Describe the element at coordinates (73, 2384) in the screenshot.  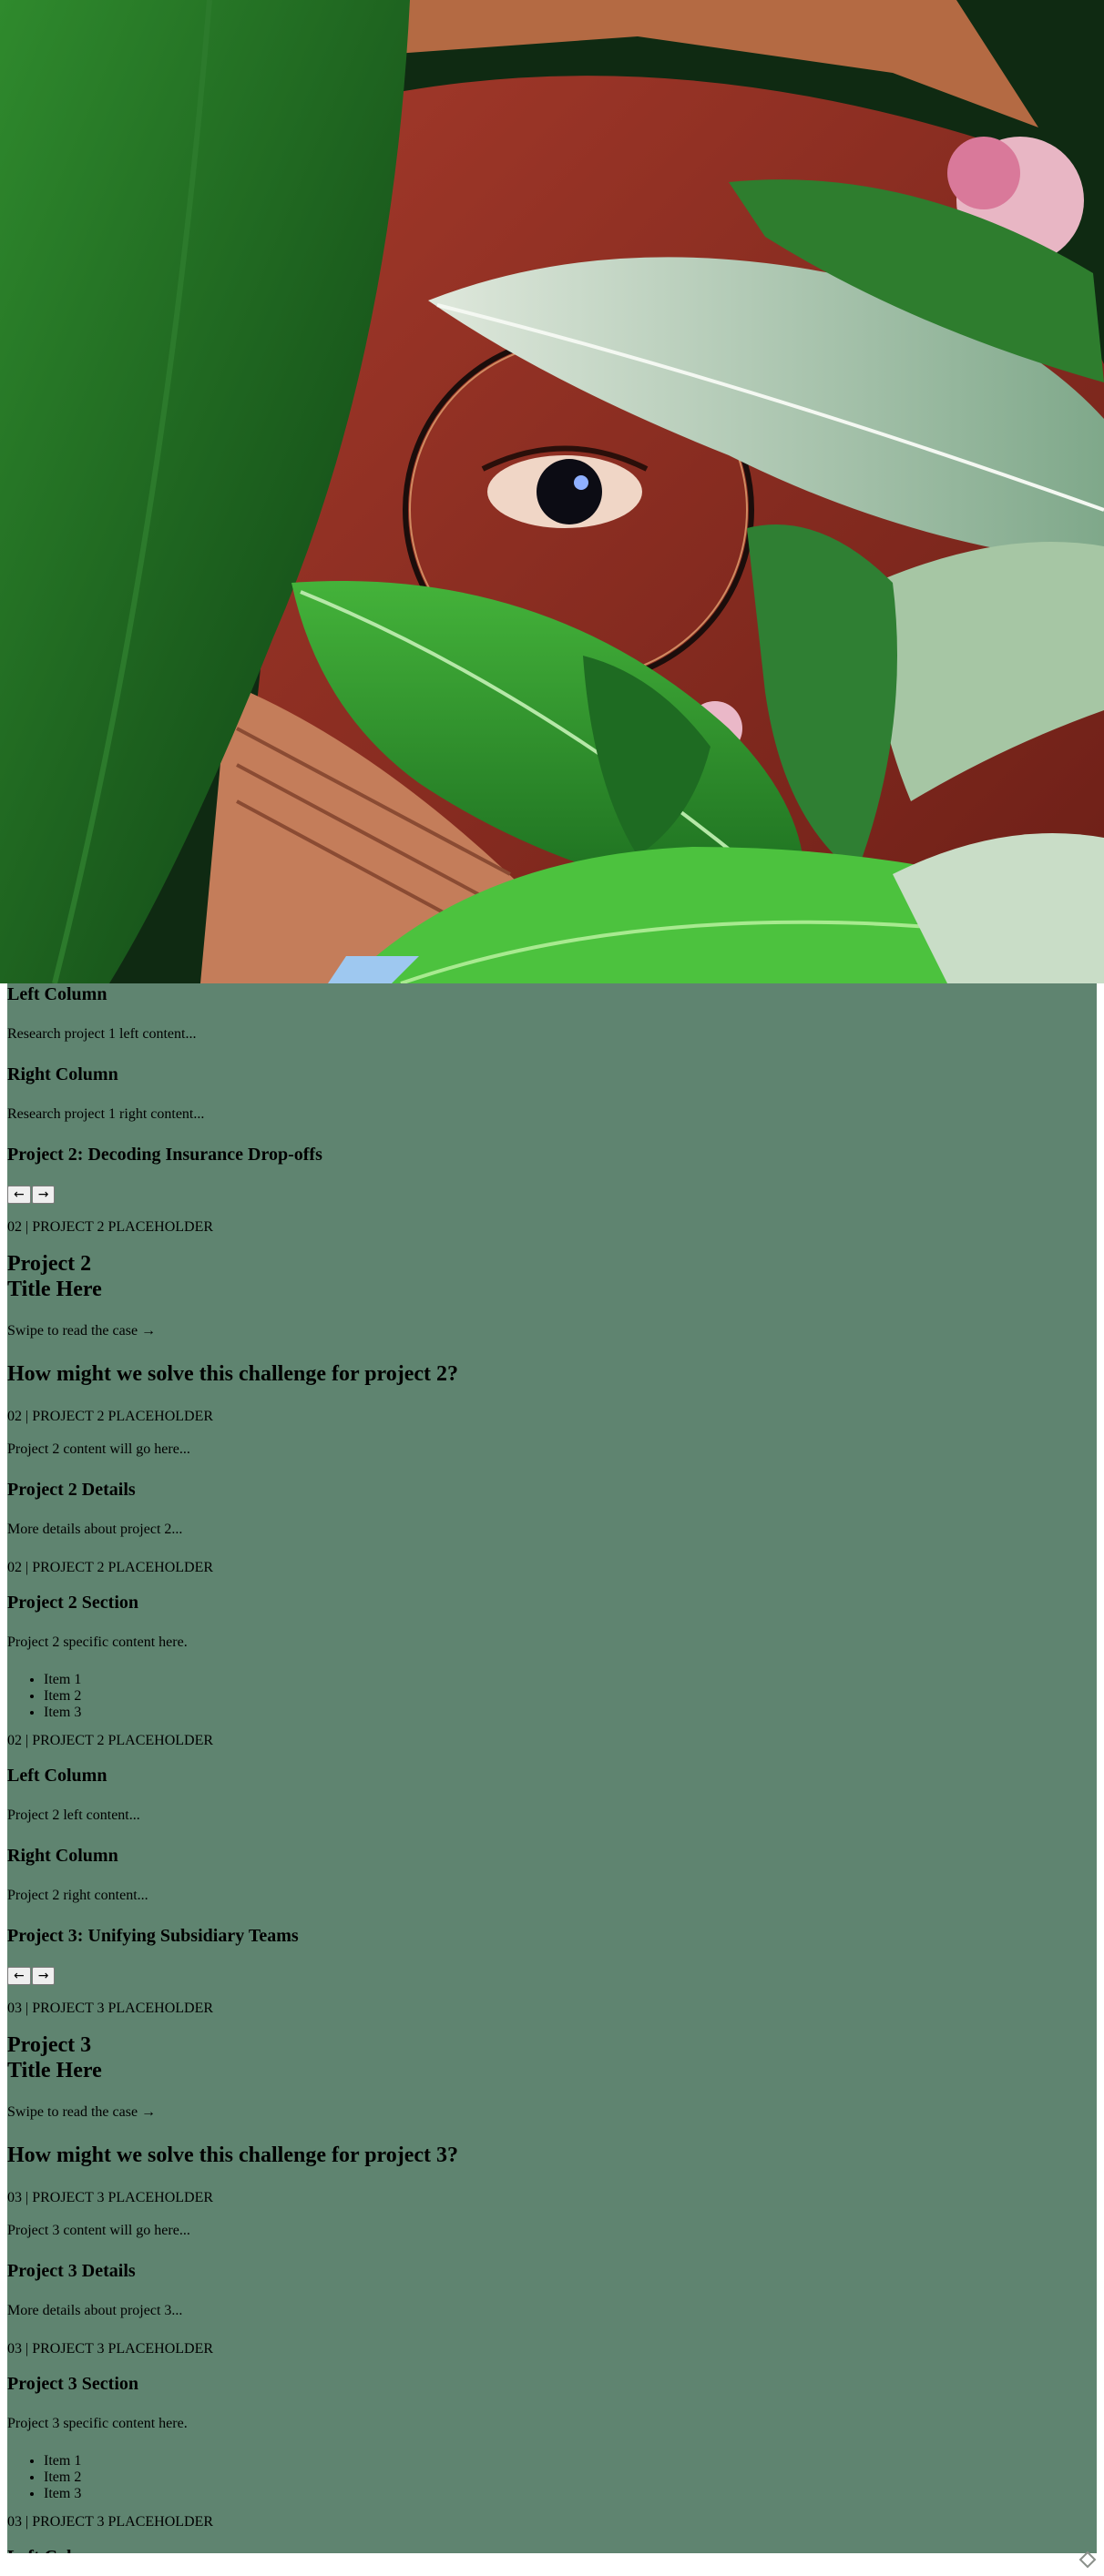
I see `section-heading: Project 3 Section` at that location.